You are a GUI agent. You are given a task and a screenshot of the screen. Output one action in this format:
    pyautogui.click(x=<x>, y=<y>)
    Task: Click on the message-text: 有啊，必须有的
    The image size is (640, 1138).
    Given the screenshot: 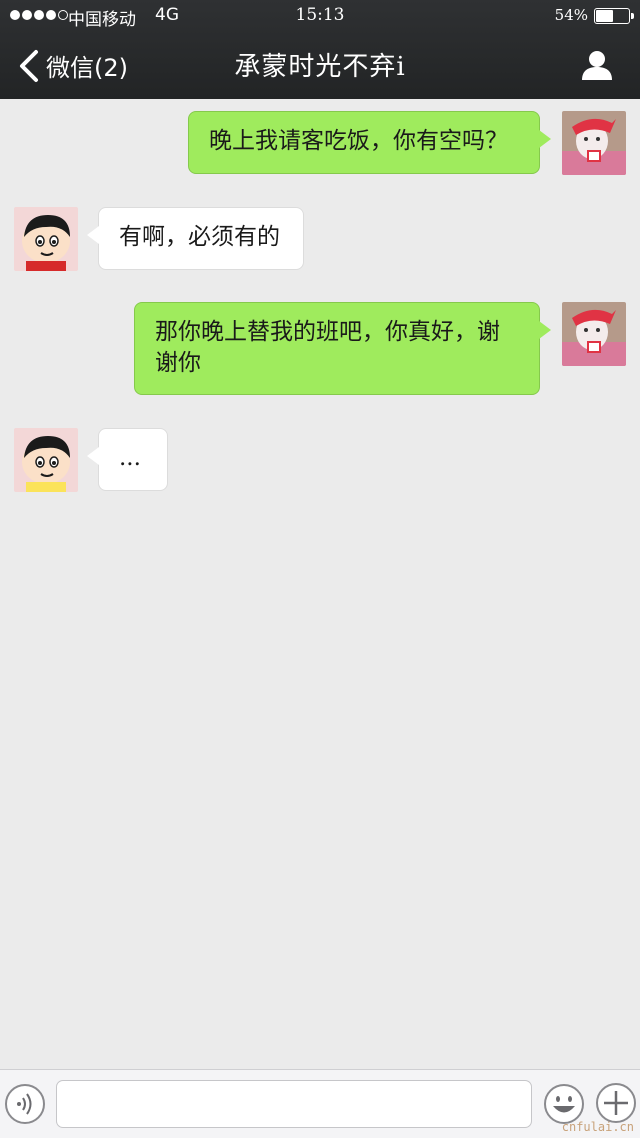 What is the action you would take?
    pyautogui.click(x=199, y=237)
    